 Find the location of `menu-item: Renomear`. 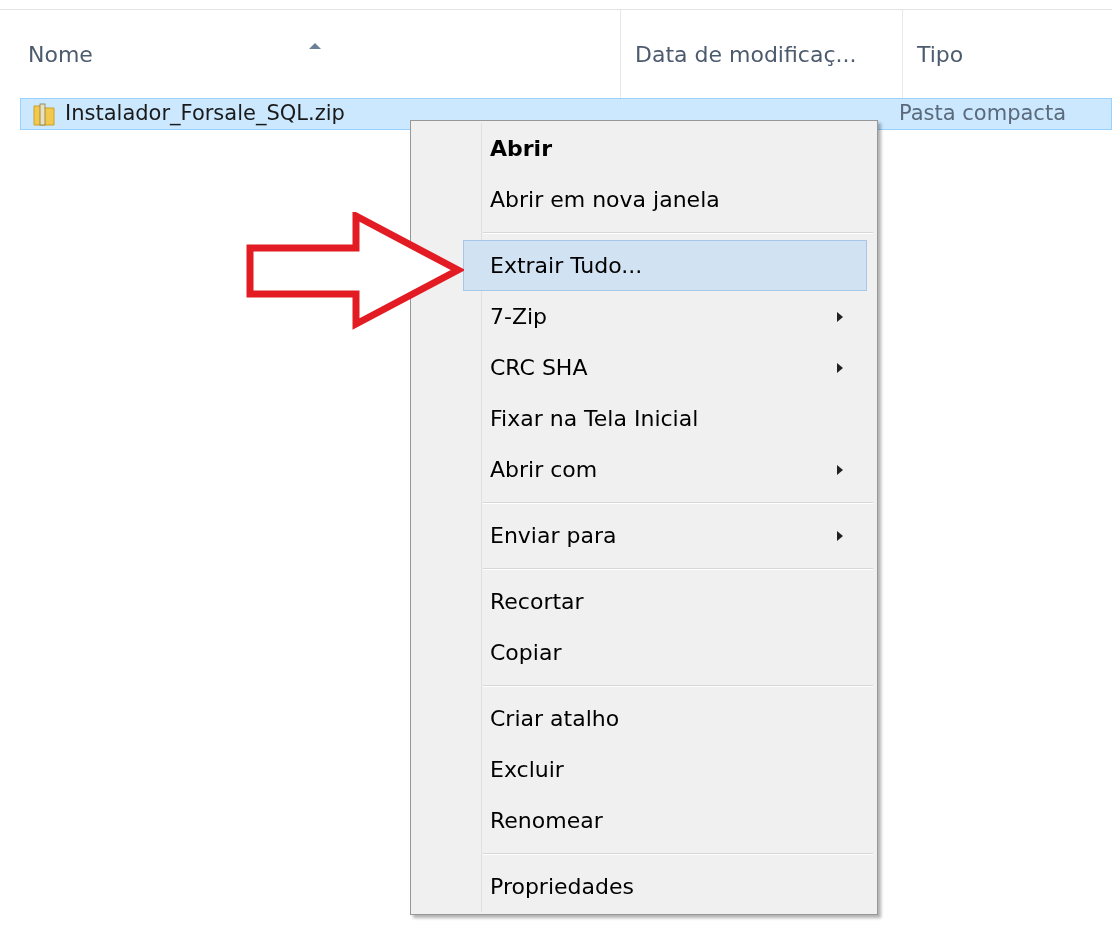

menu-item: Renomear is located at coordinates (665, 820).